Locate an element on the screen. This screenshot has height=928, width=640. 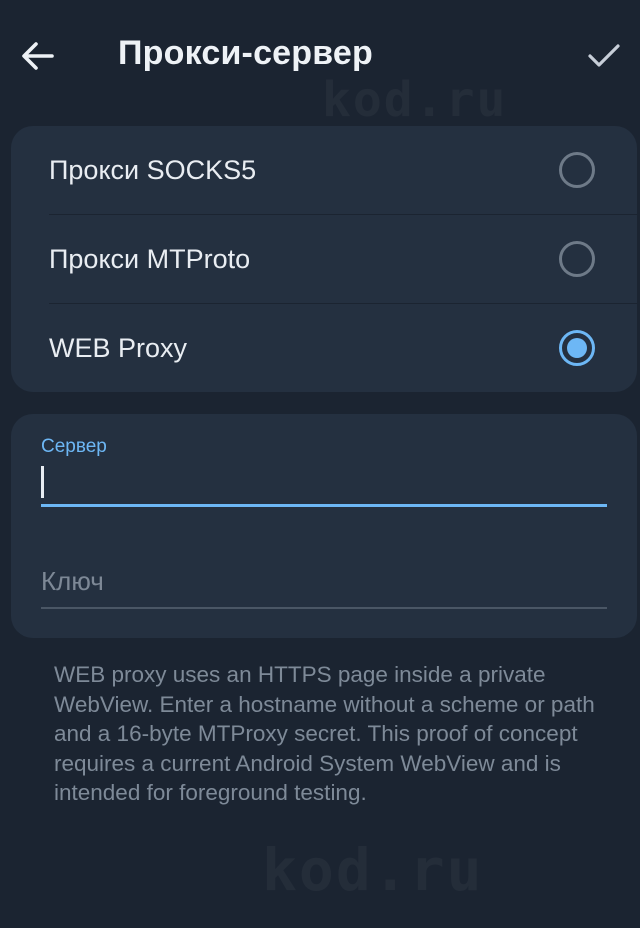
radio-checked-icon is located at coordinates (577, 348).